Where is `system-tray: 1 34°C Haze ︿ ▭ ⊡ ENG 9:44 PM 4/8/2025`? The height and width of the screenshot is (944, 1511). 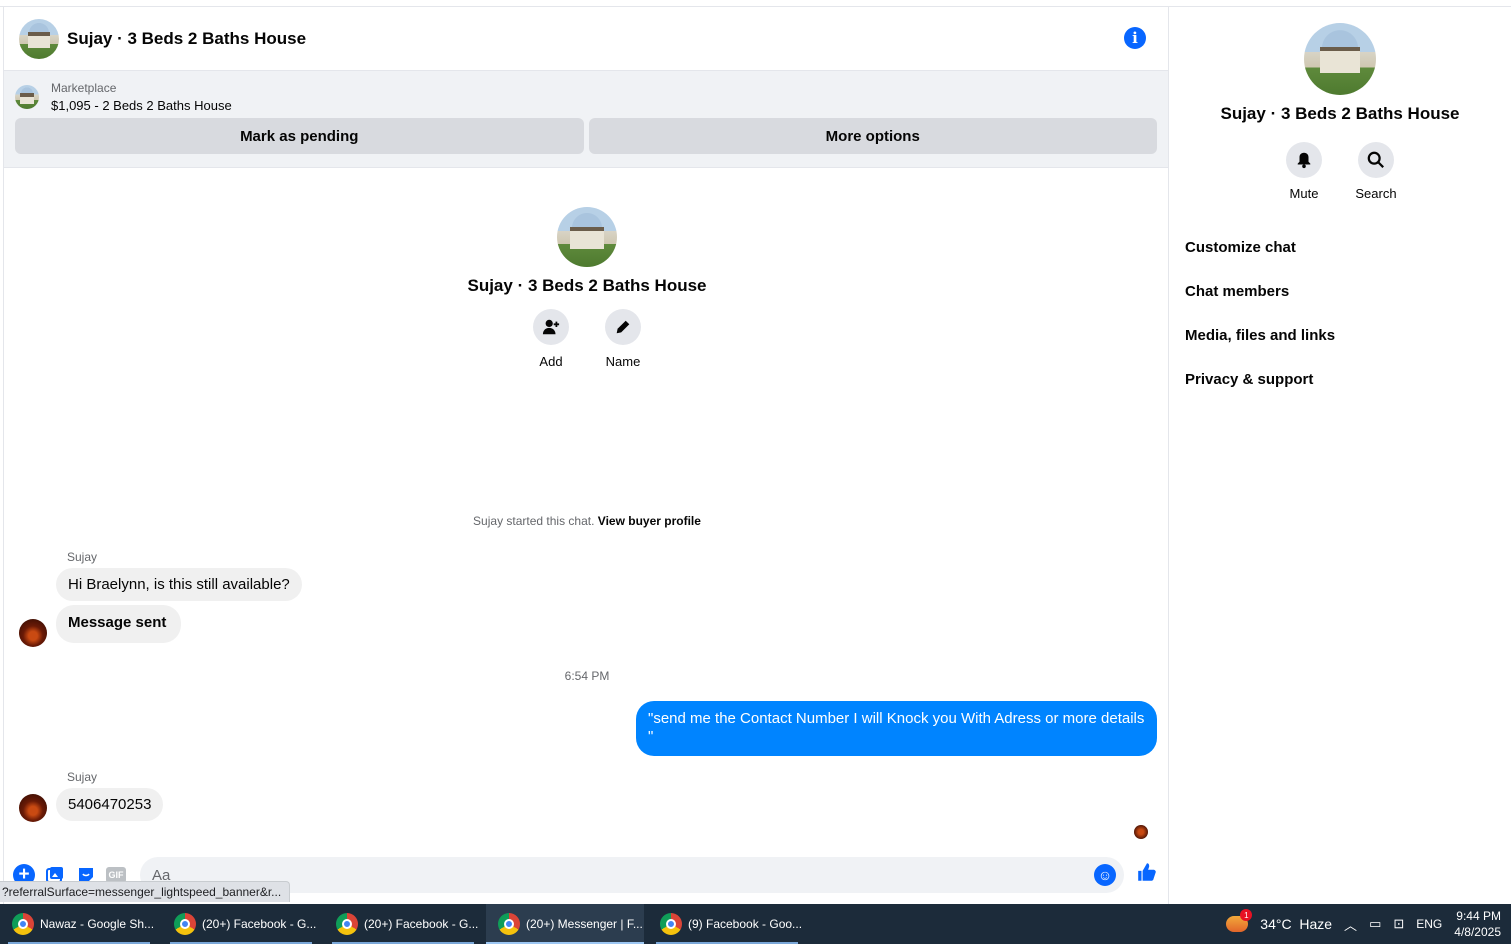 system-tray: 1 34°C Haze ︿ ▭ ⊡ ENG 9:44 PM 4/8/2025 is located at coordinates (1368, 924).